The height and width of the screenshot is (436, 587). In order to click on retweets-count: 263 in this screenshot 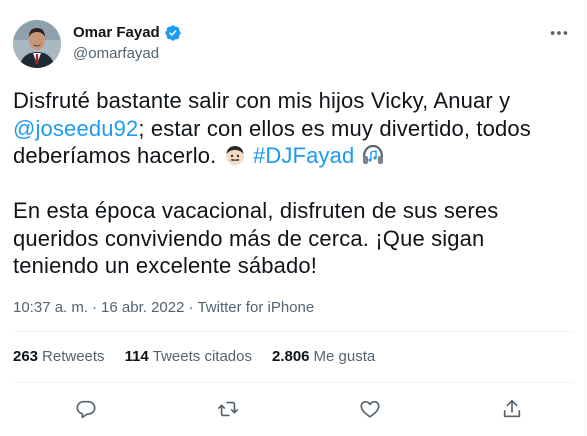, I will do `click(26, 356)`.